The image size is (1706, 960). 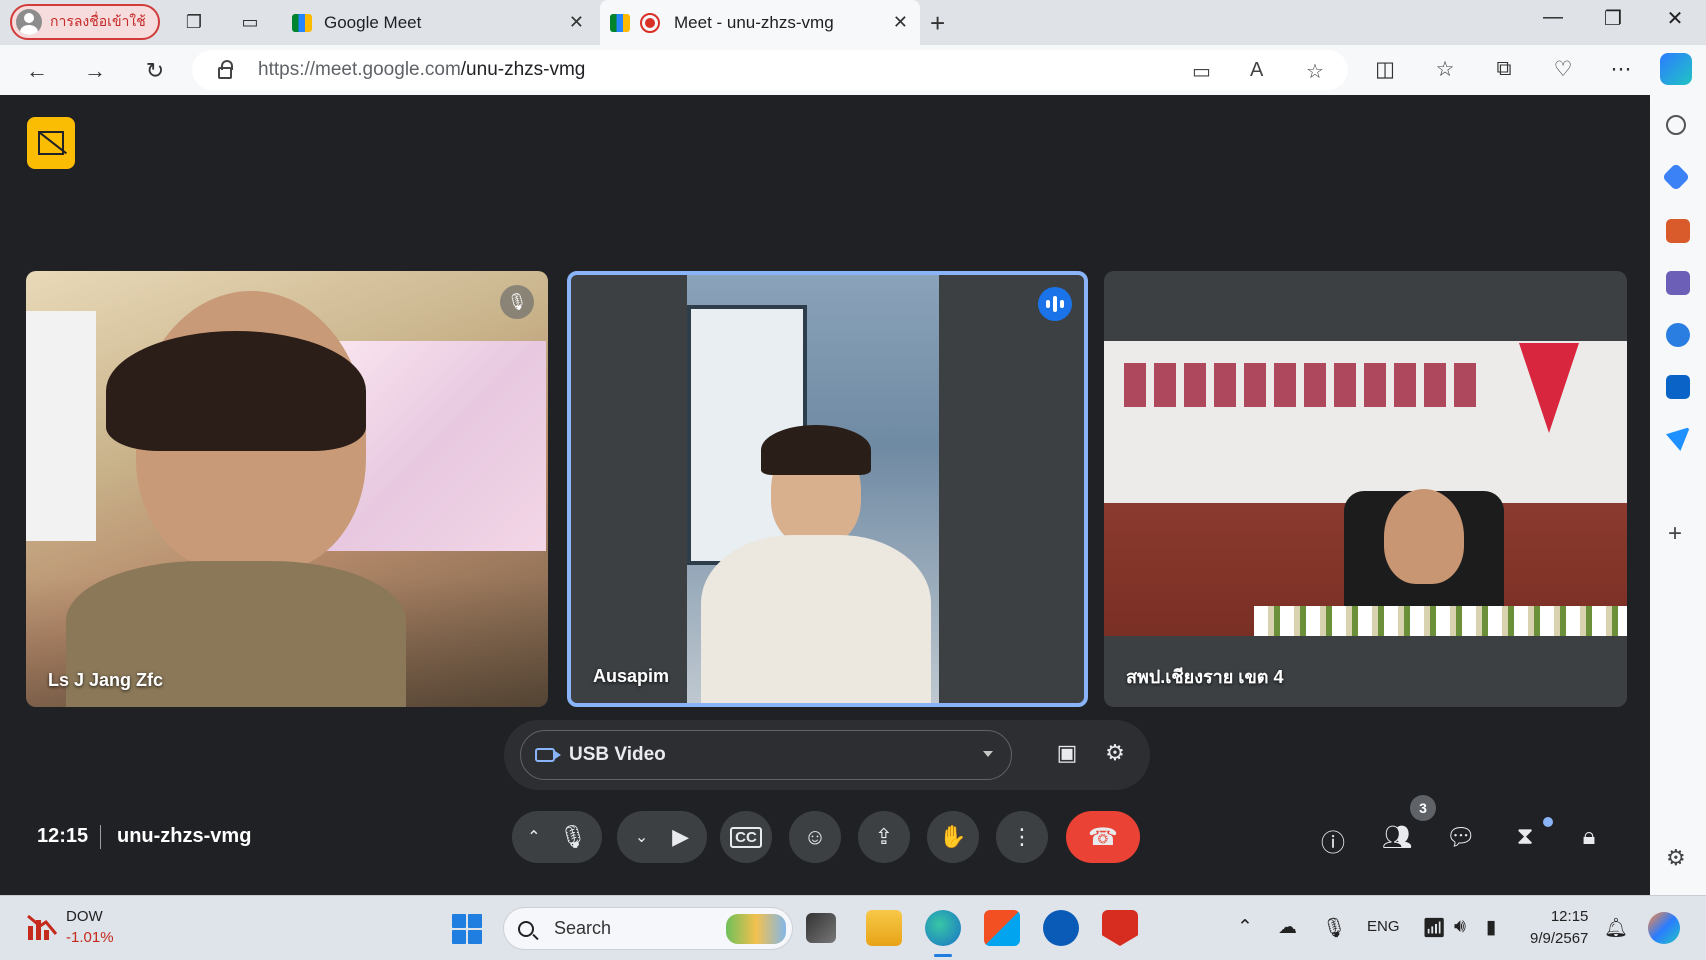 I want to click on sidebar-settings-icon: ⚙, so click(x=1676, y=858).